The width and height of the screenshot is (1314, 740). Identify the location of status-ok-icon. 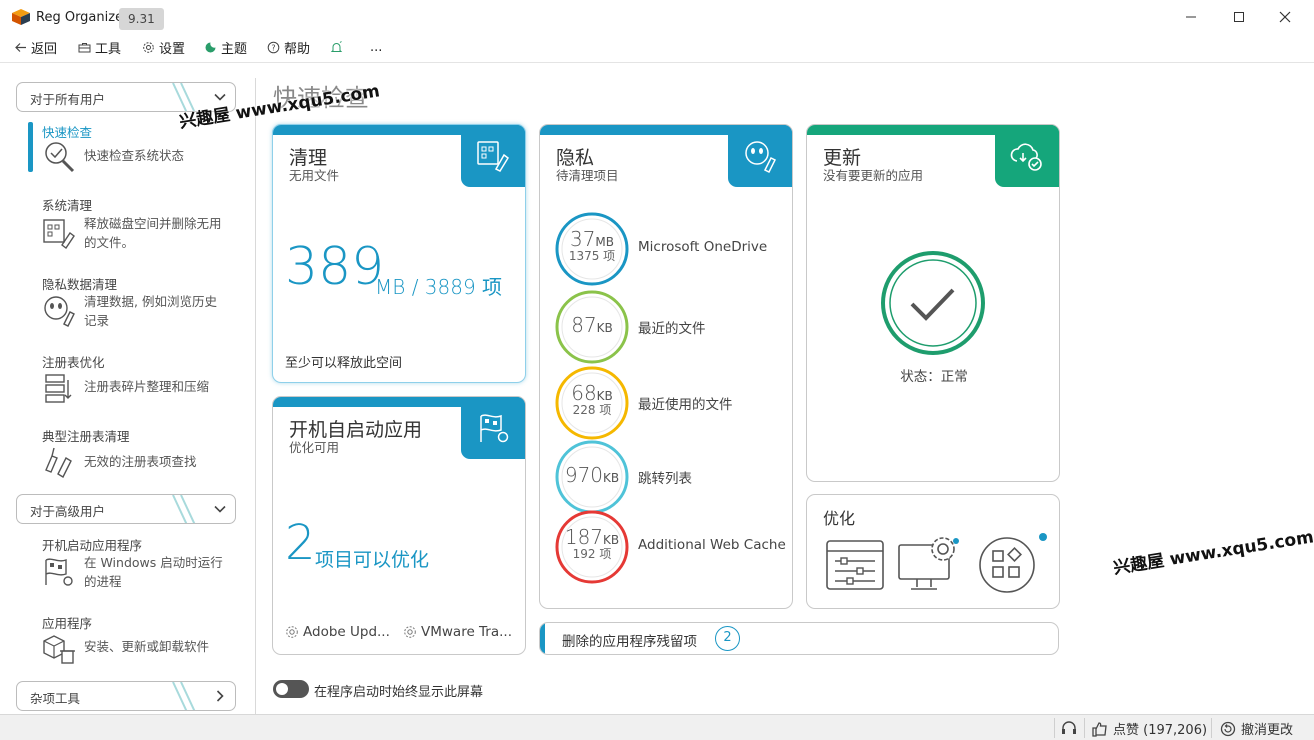
(933, 303).